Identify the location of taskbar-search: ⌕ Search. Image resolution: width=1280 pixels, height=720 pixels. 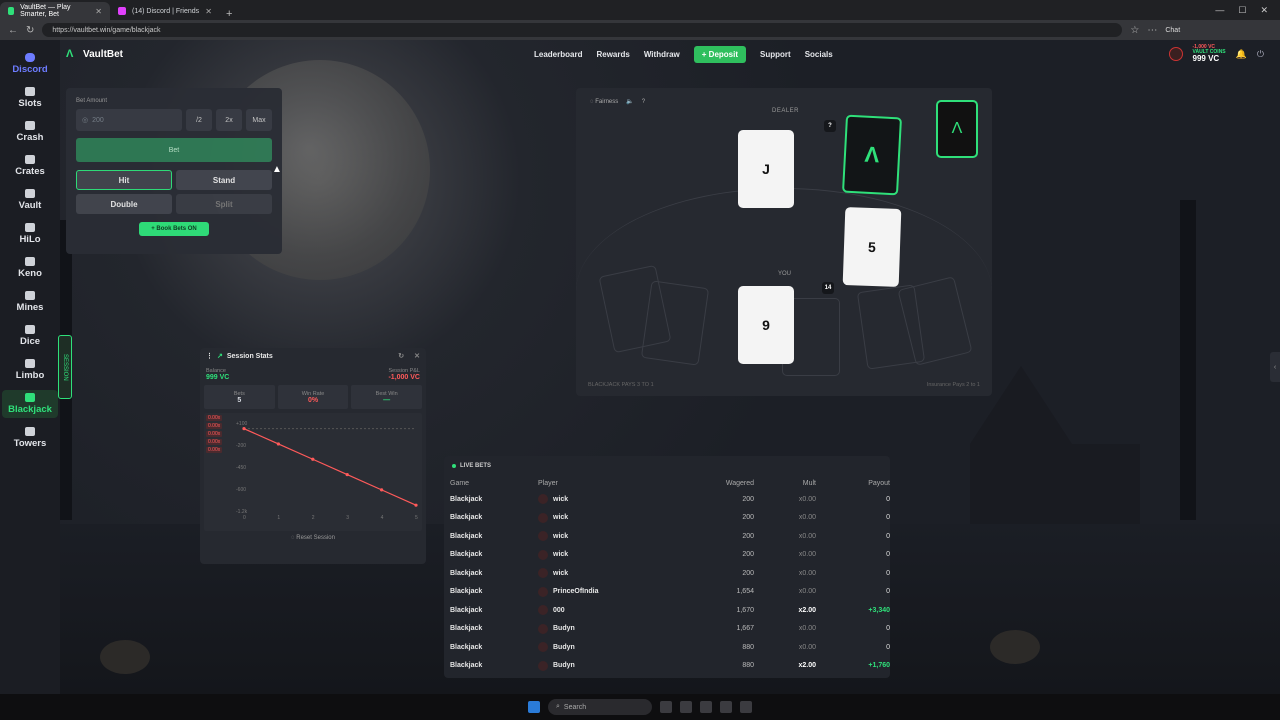
(600, 707).